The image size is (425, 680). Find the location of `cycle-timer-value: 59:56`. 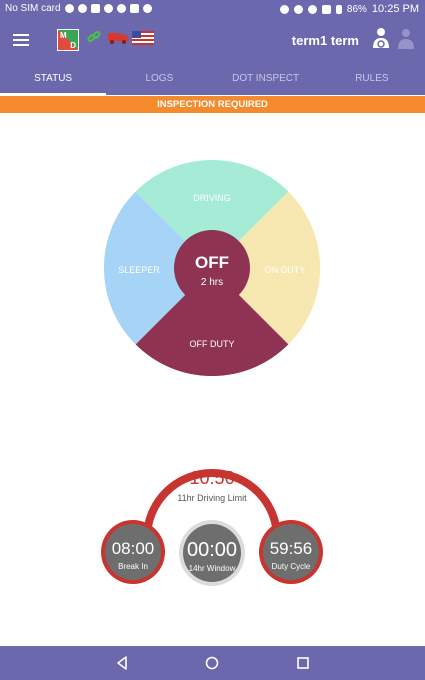

cycle-timer-value: 59:56 is located at coordinates (291, 548).